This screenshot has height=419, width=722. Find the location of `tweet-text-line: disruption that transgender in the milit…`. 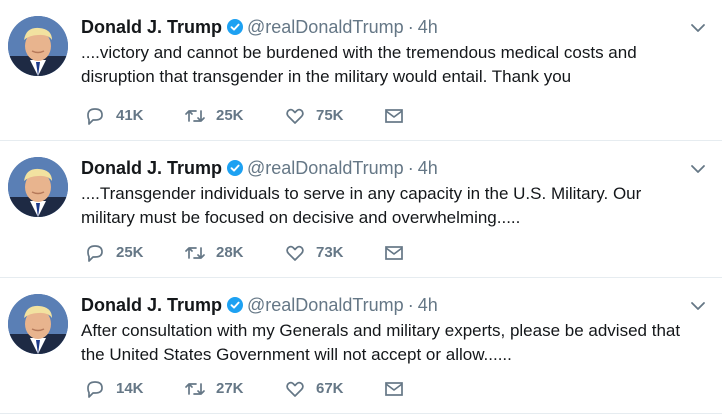

tweet-text-line: disruption that transgender in the milit… is located at coordinates (326, 76).